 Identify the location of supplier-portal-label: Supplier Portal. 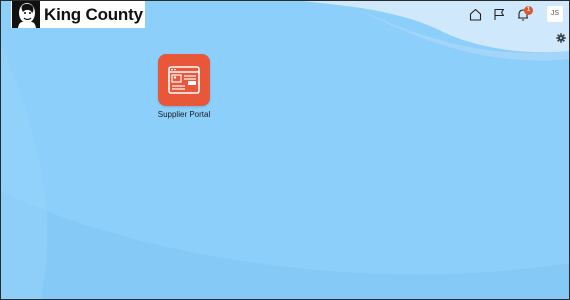
(184, 114).